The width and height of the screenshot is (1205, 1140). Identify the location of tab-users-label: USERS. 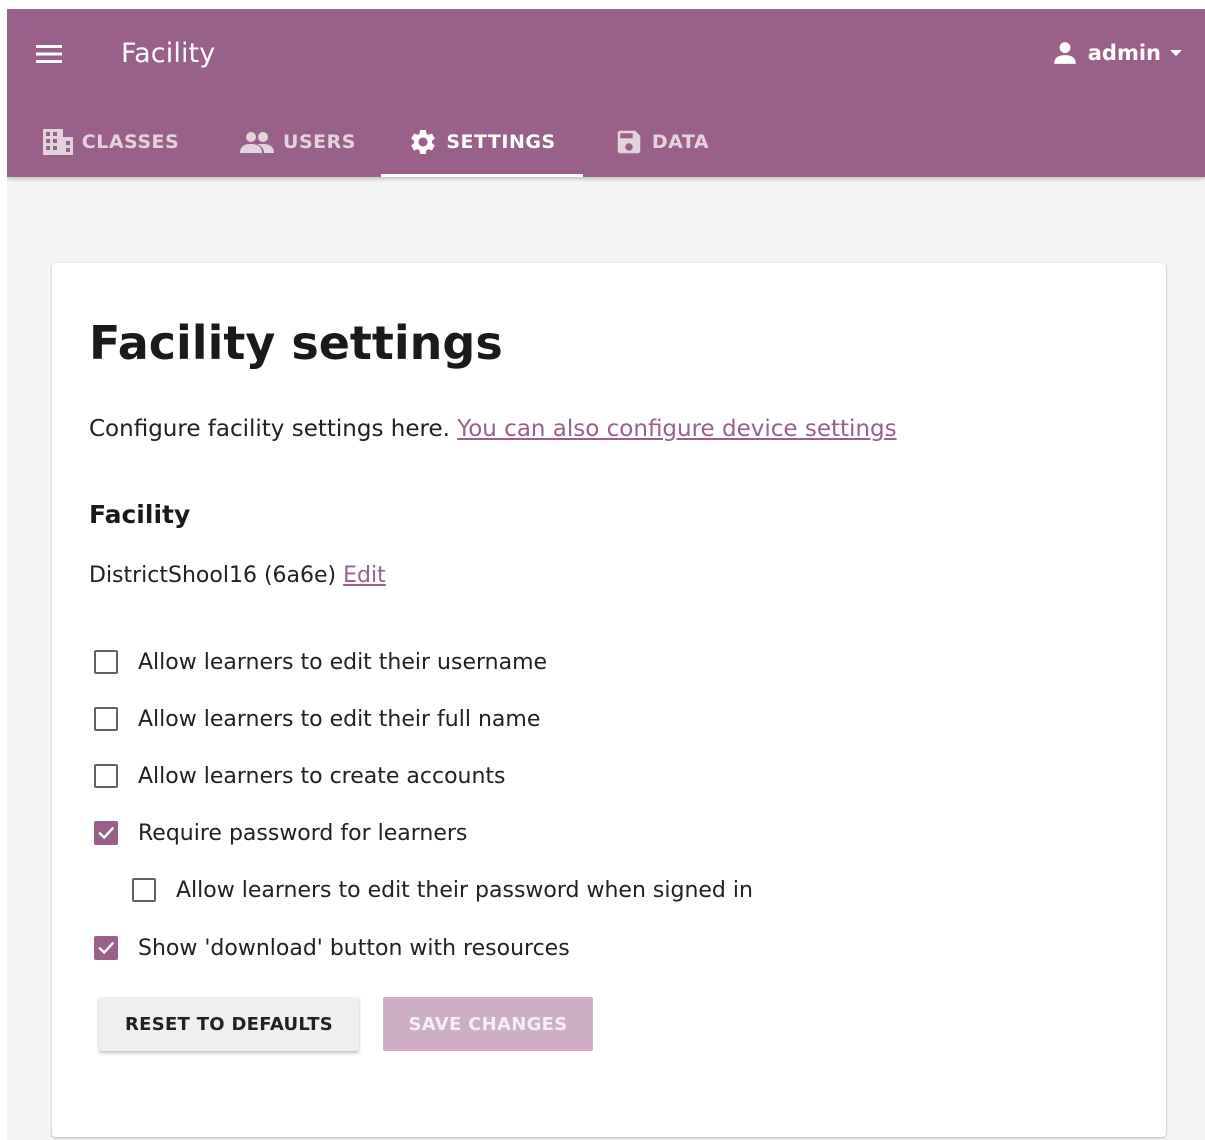
(319, 142).